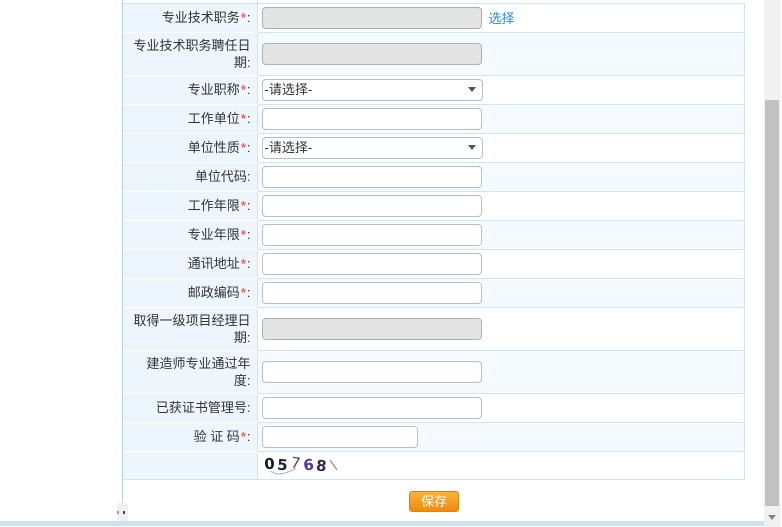 The width and height of the screenshot is (782, 527). What do you see at coordinates (501, 293) in the screenshot?
I see `row-field-postal-code` at bounding box center [501, 293].